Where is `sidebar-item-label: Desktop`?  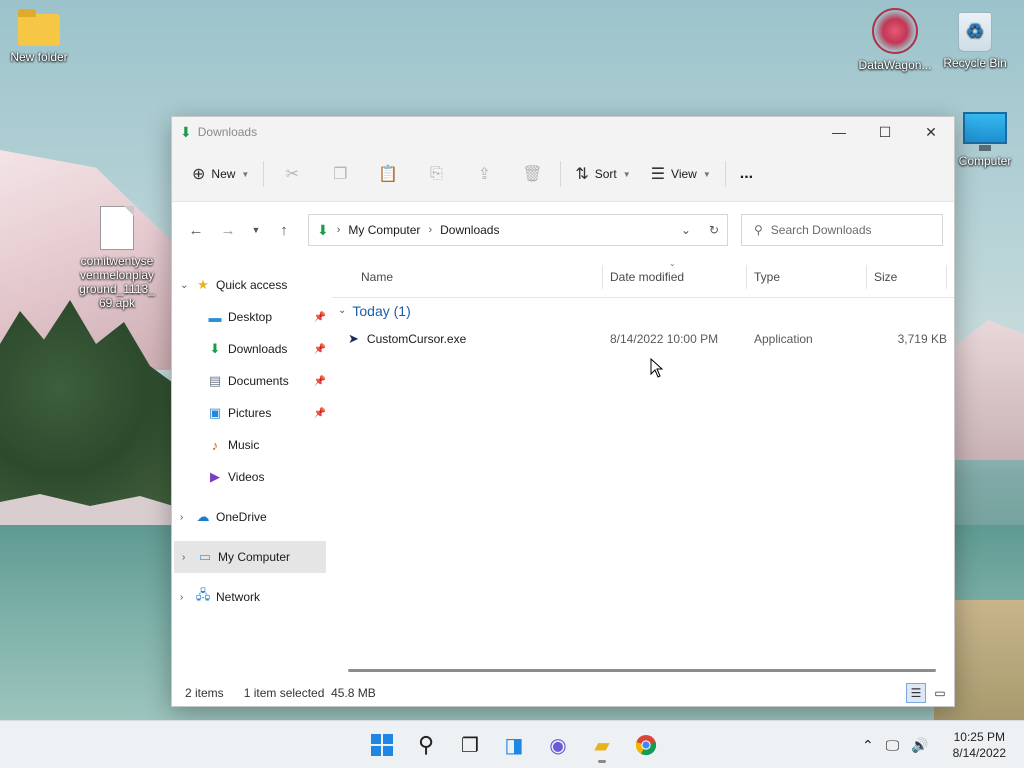
sidebar-item-label: Desktop is located at coordinates (250, 317).